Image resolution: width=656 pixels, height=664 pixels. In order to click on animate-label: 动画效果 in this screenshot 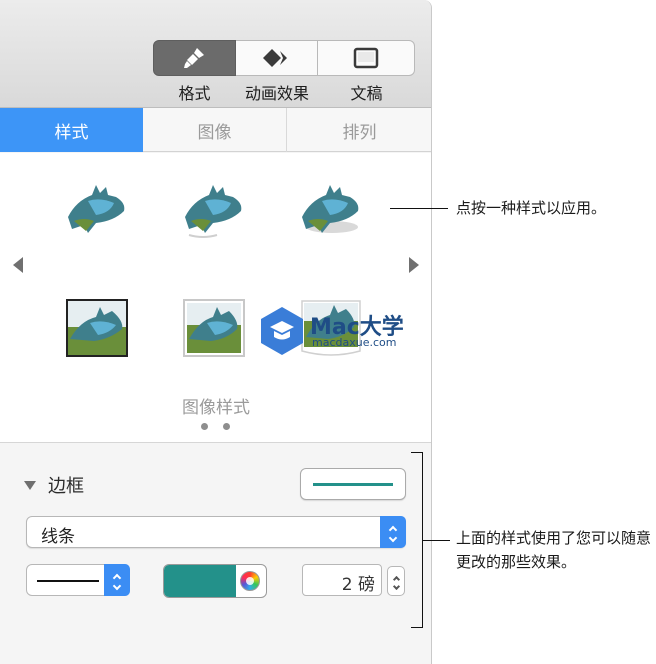, I will do `click(276, 93)`.